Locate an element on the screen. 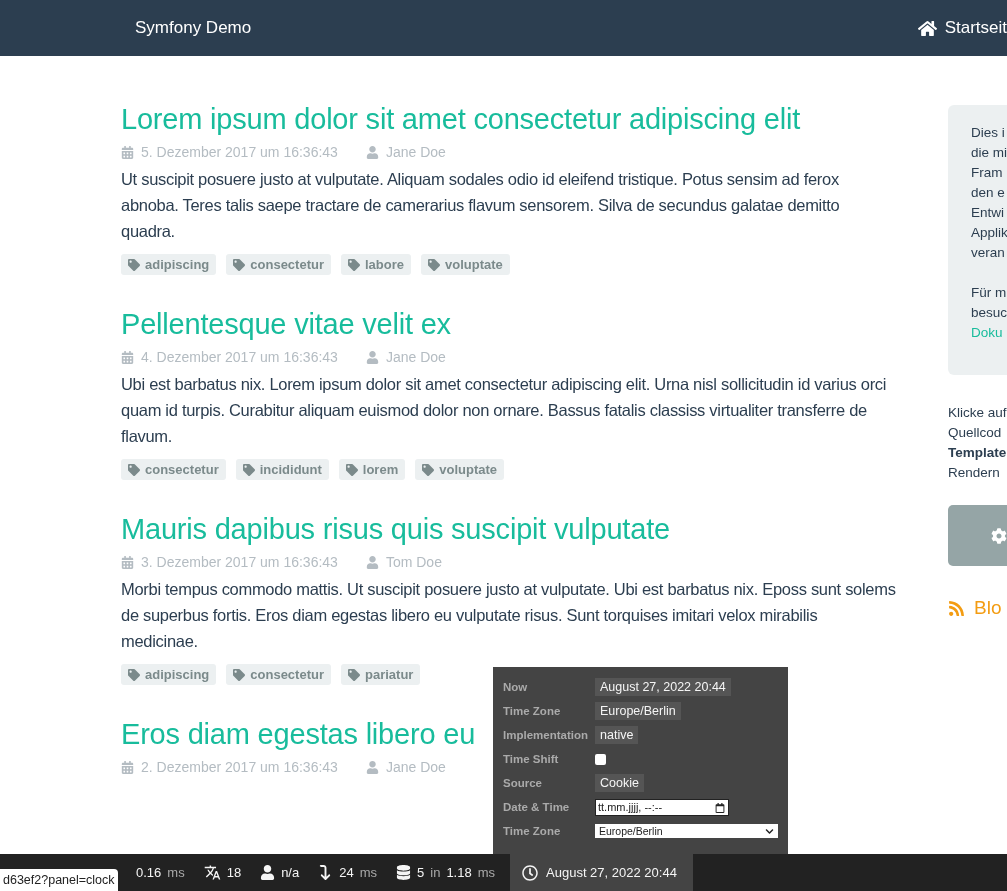 This screenshot has width=1007, height=891. database-icon is located at coordinates (403, 872).